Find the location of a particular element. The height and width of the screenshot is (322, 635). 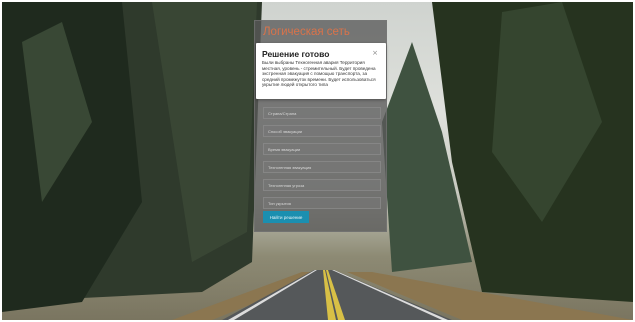

field-evacuation-method: Способ эвакуации is located at coordinates (322, 131).